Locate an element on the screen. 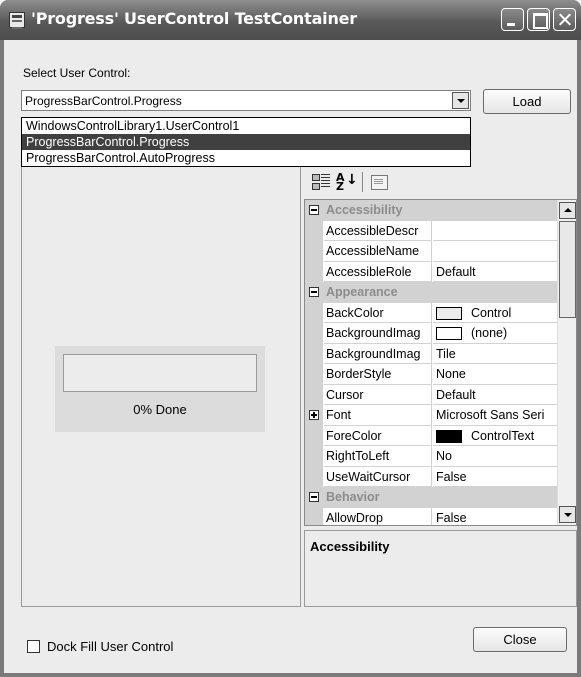 The height and width of the screenshot is (677, 581). property-value: Microsoft Sans Seri is located at coordinates (495, 415).